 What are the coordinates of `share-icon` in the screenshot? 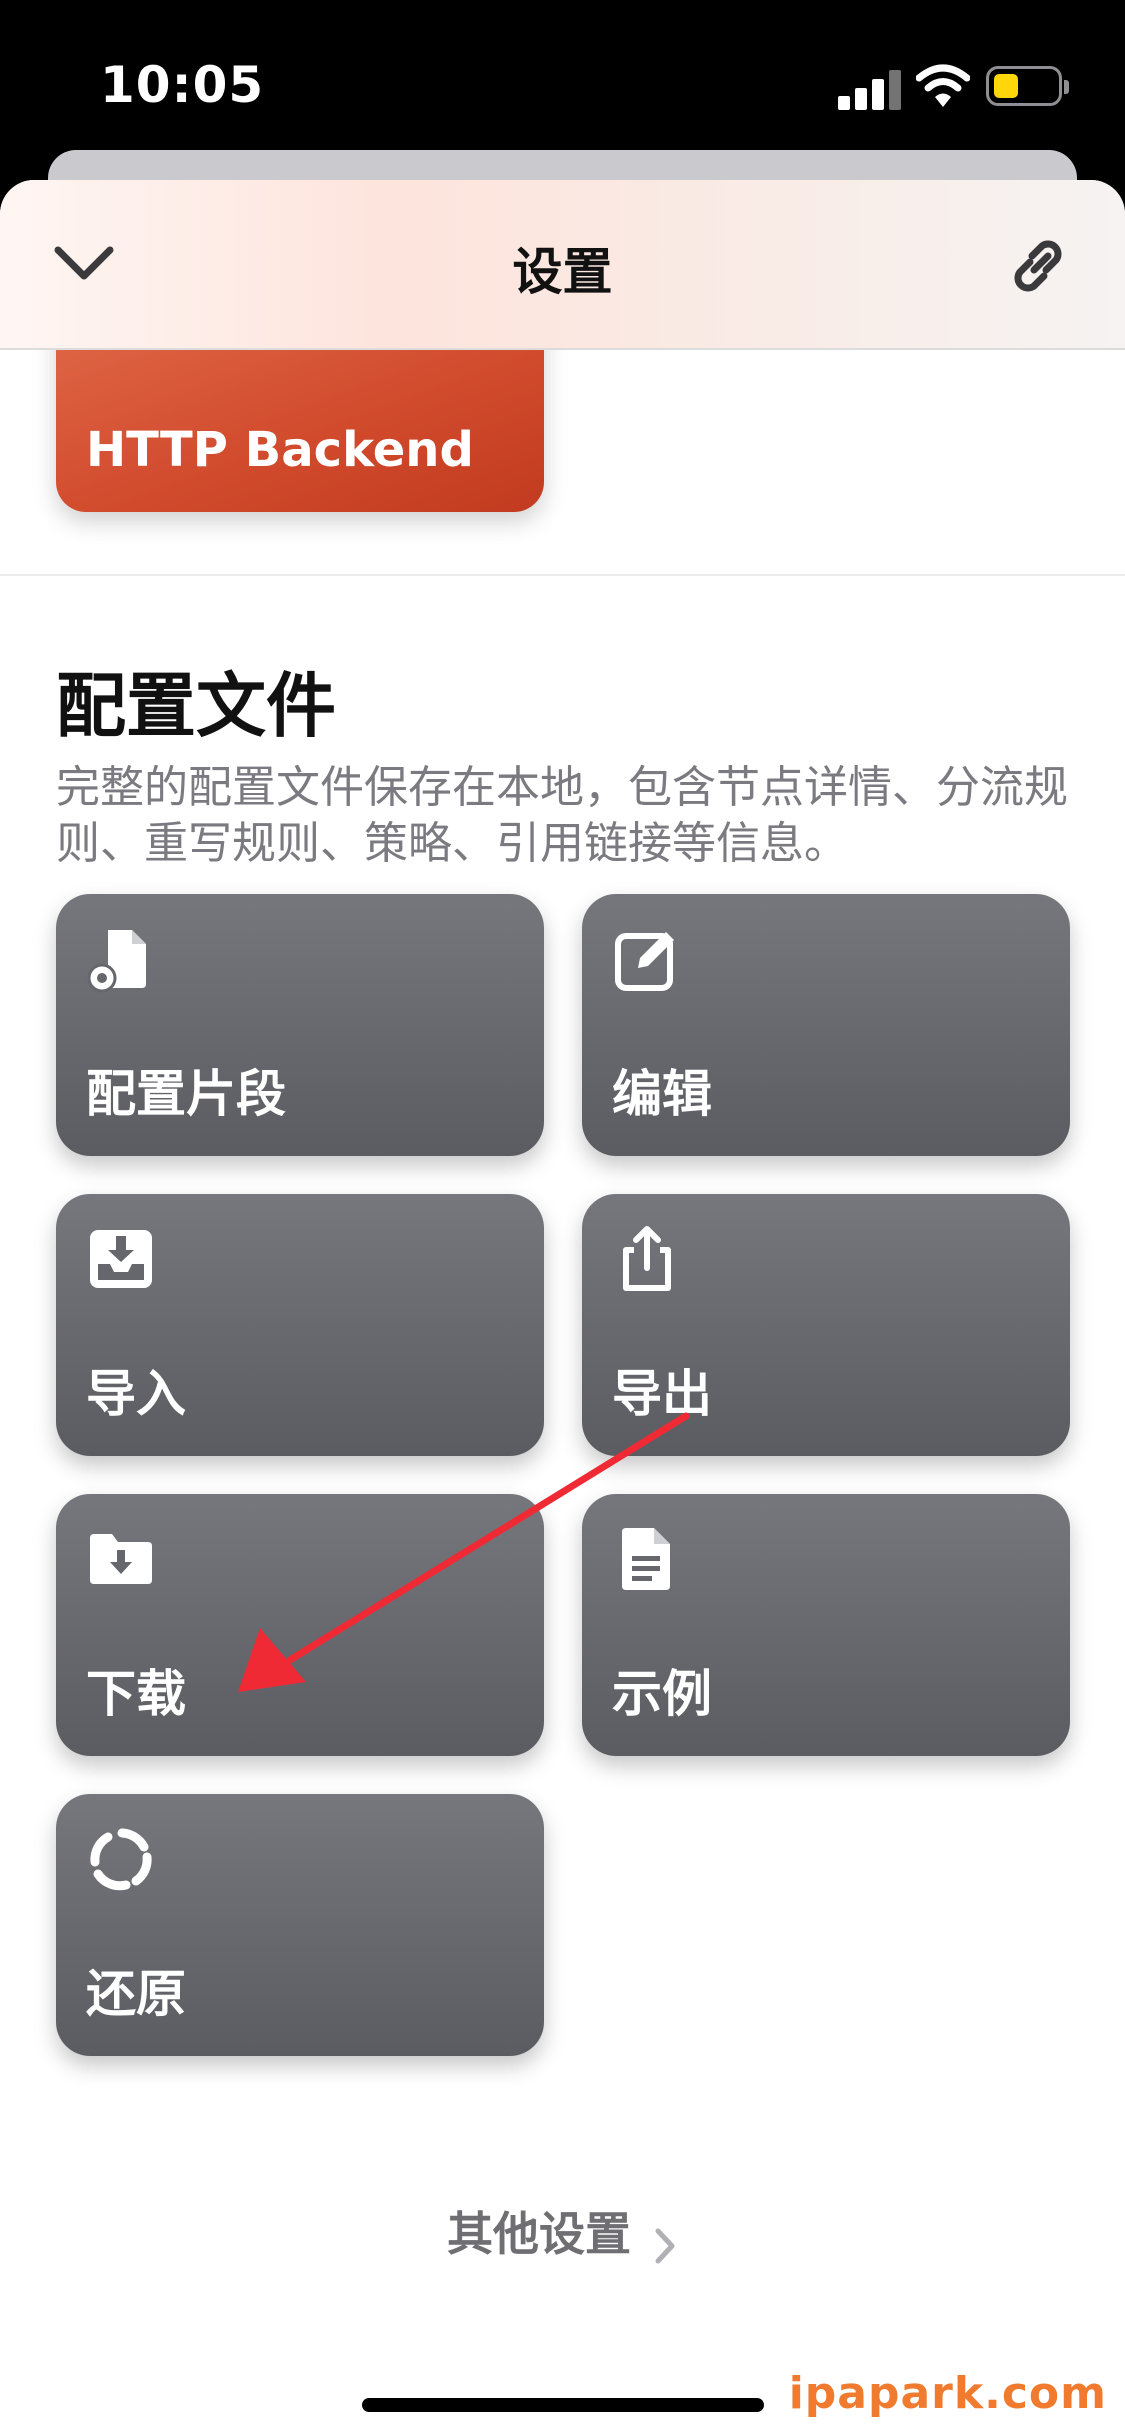 It's located at (647, 1258).